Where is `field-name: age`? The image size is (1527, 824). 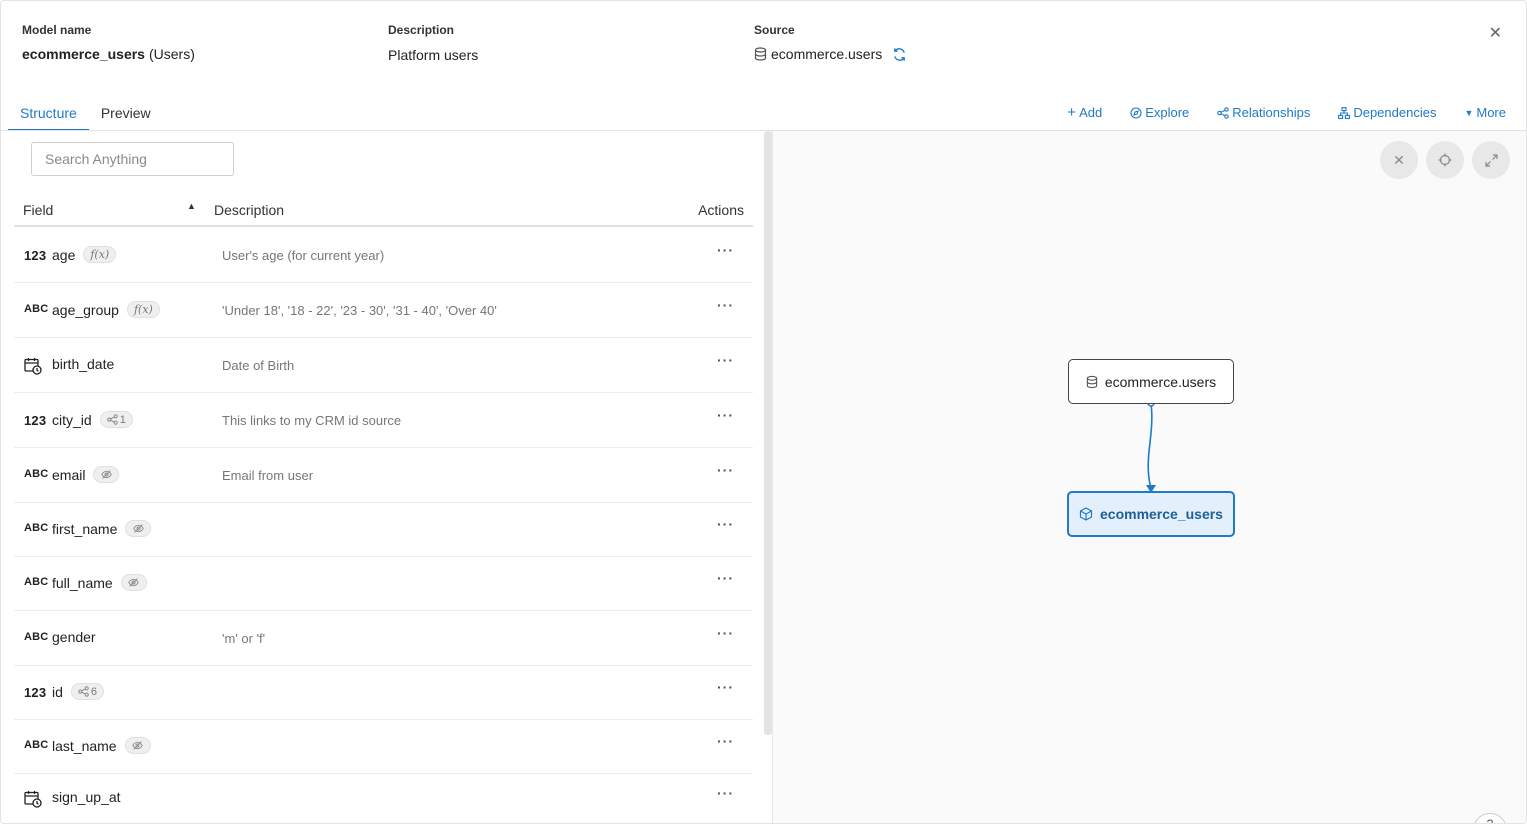
field-name: age is located at coordinates (64, 254).